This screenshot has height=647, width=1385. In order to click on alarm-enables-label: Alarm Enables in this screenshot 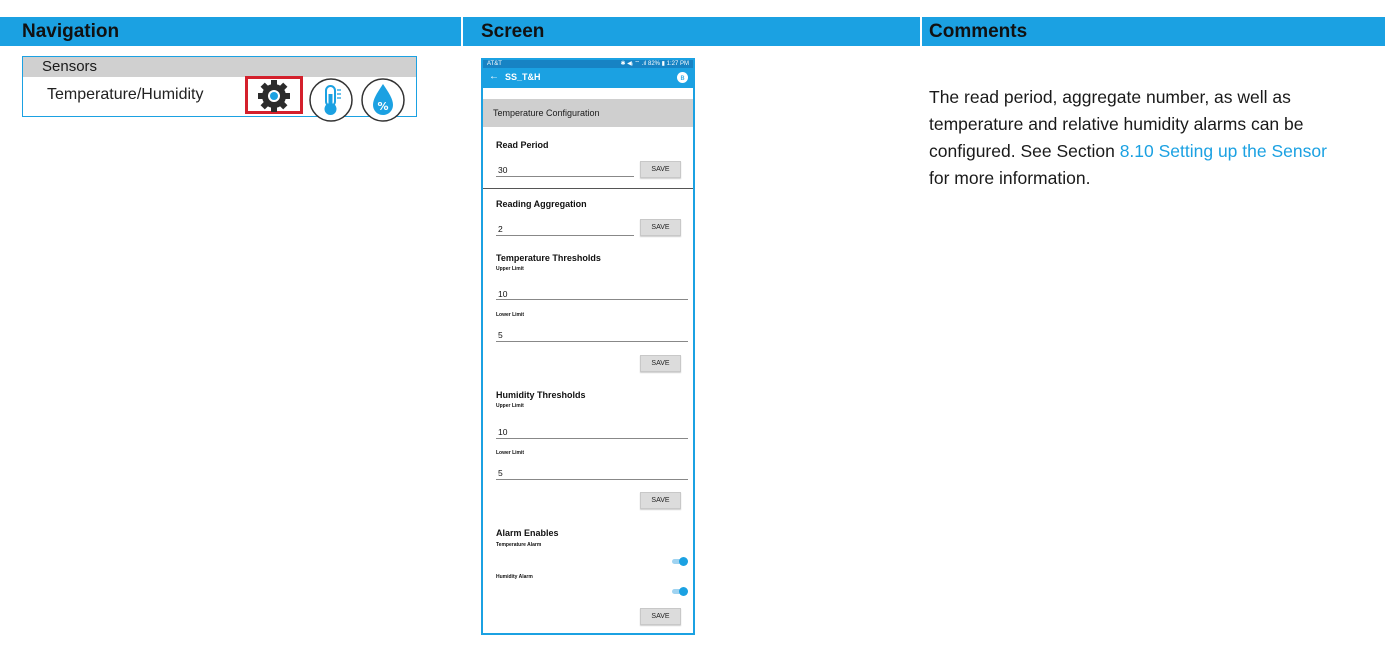, I will do `click(527, 533)`.